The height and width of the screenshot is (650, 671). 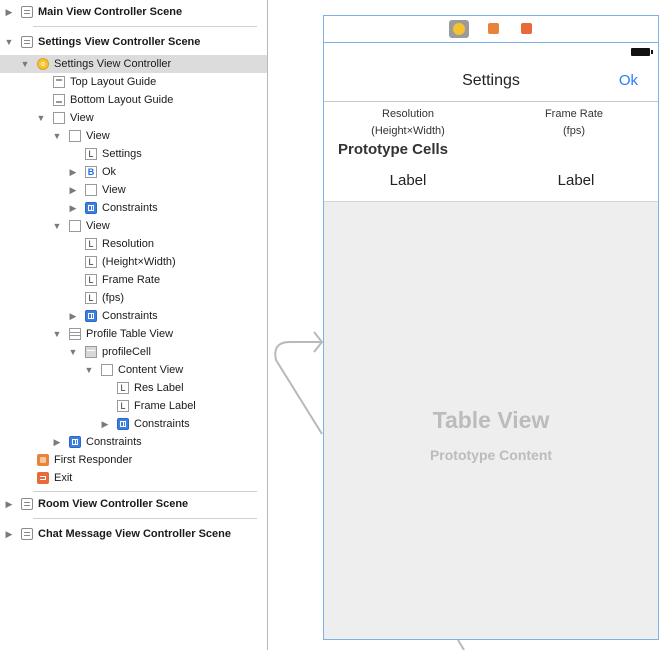 I want to click on scene-title: Main View Controller Scene, so click(x=110, y=12).